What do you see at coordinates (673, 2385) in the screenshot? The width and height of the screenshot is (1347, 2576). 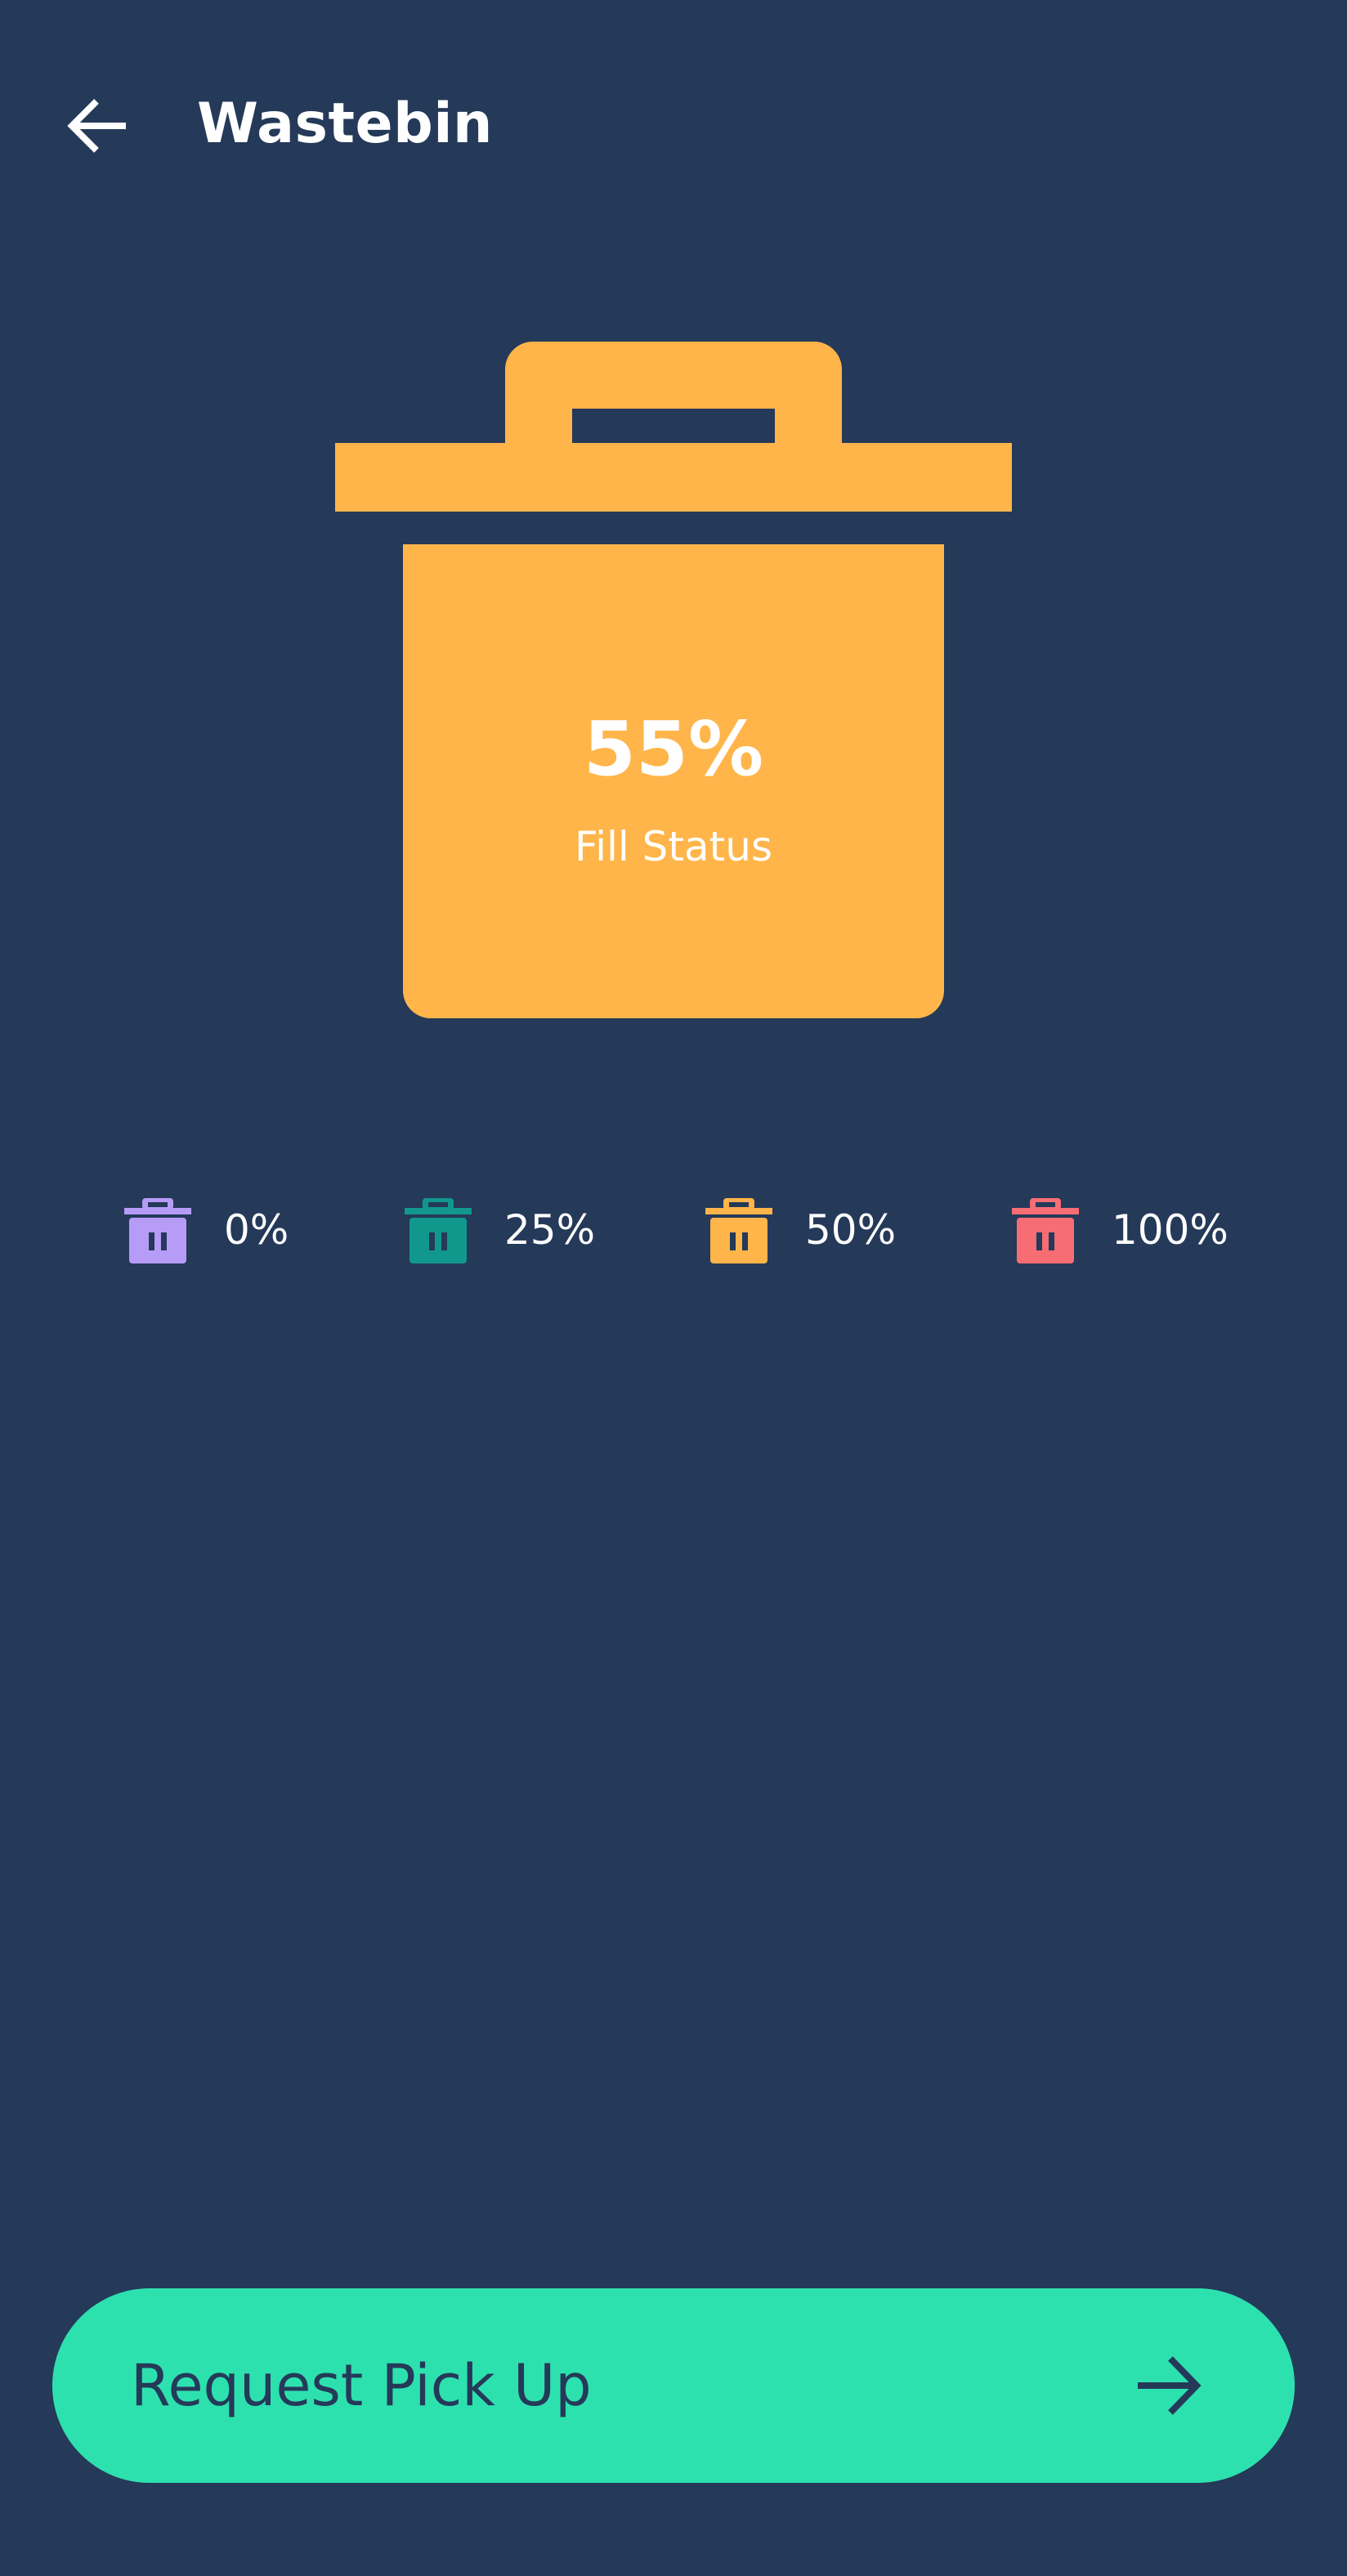 I see `request-pickup-button: Request Pick Up` at bounding box center [673, 2385].